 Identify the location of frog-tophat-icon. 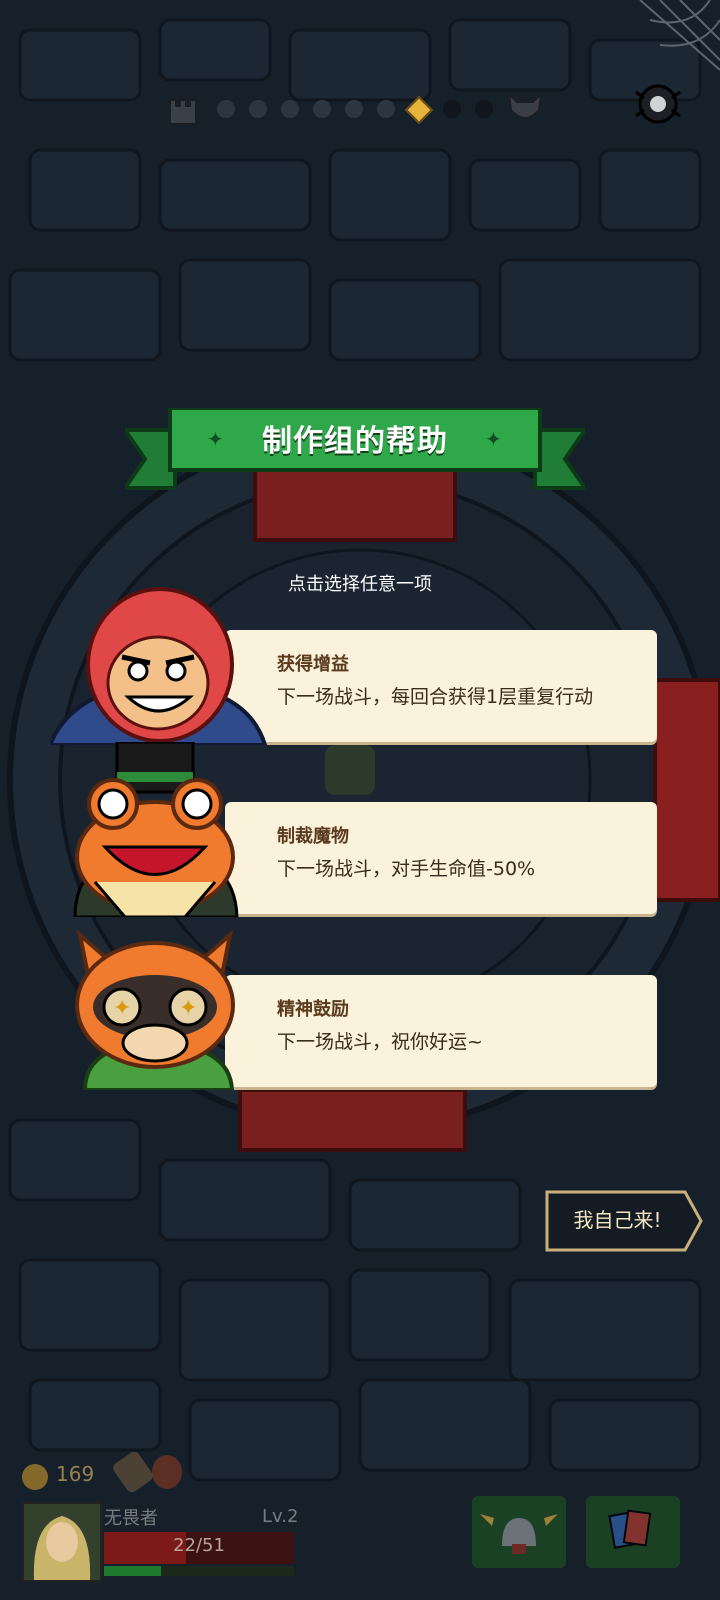
(155, 829).